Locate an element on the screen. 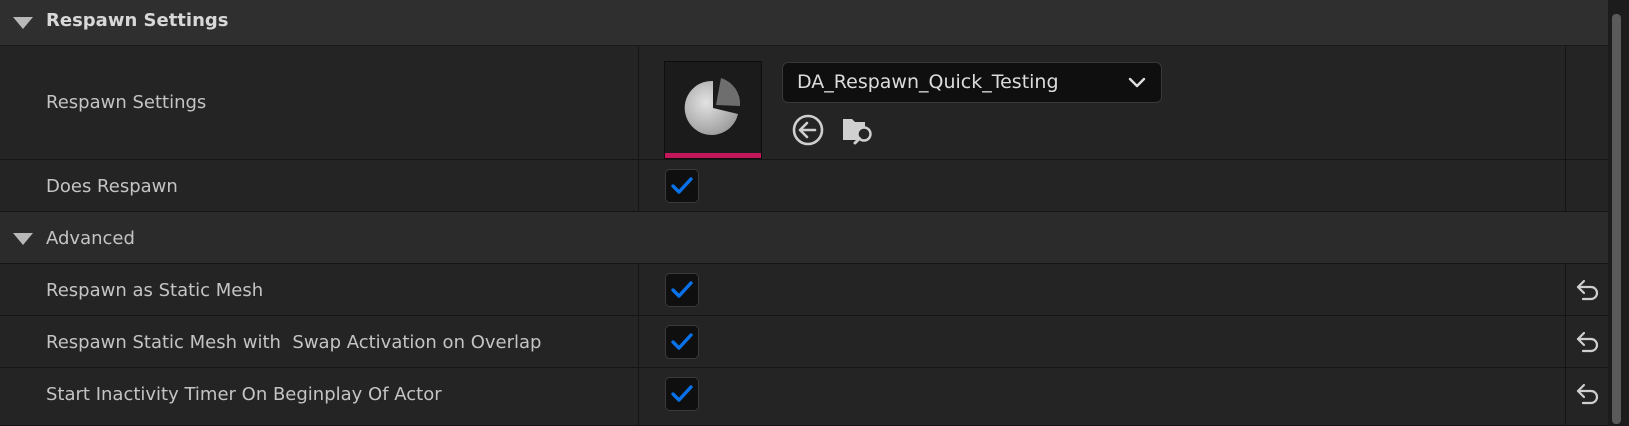  property-row-respawn-as-static-mesh: Respawn as Static Mesh is located at coordinates (804, 290).